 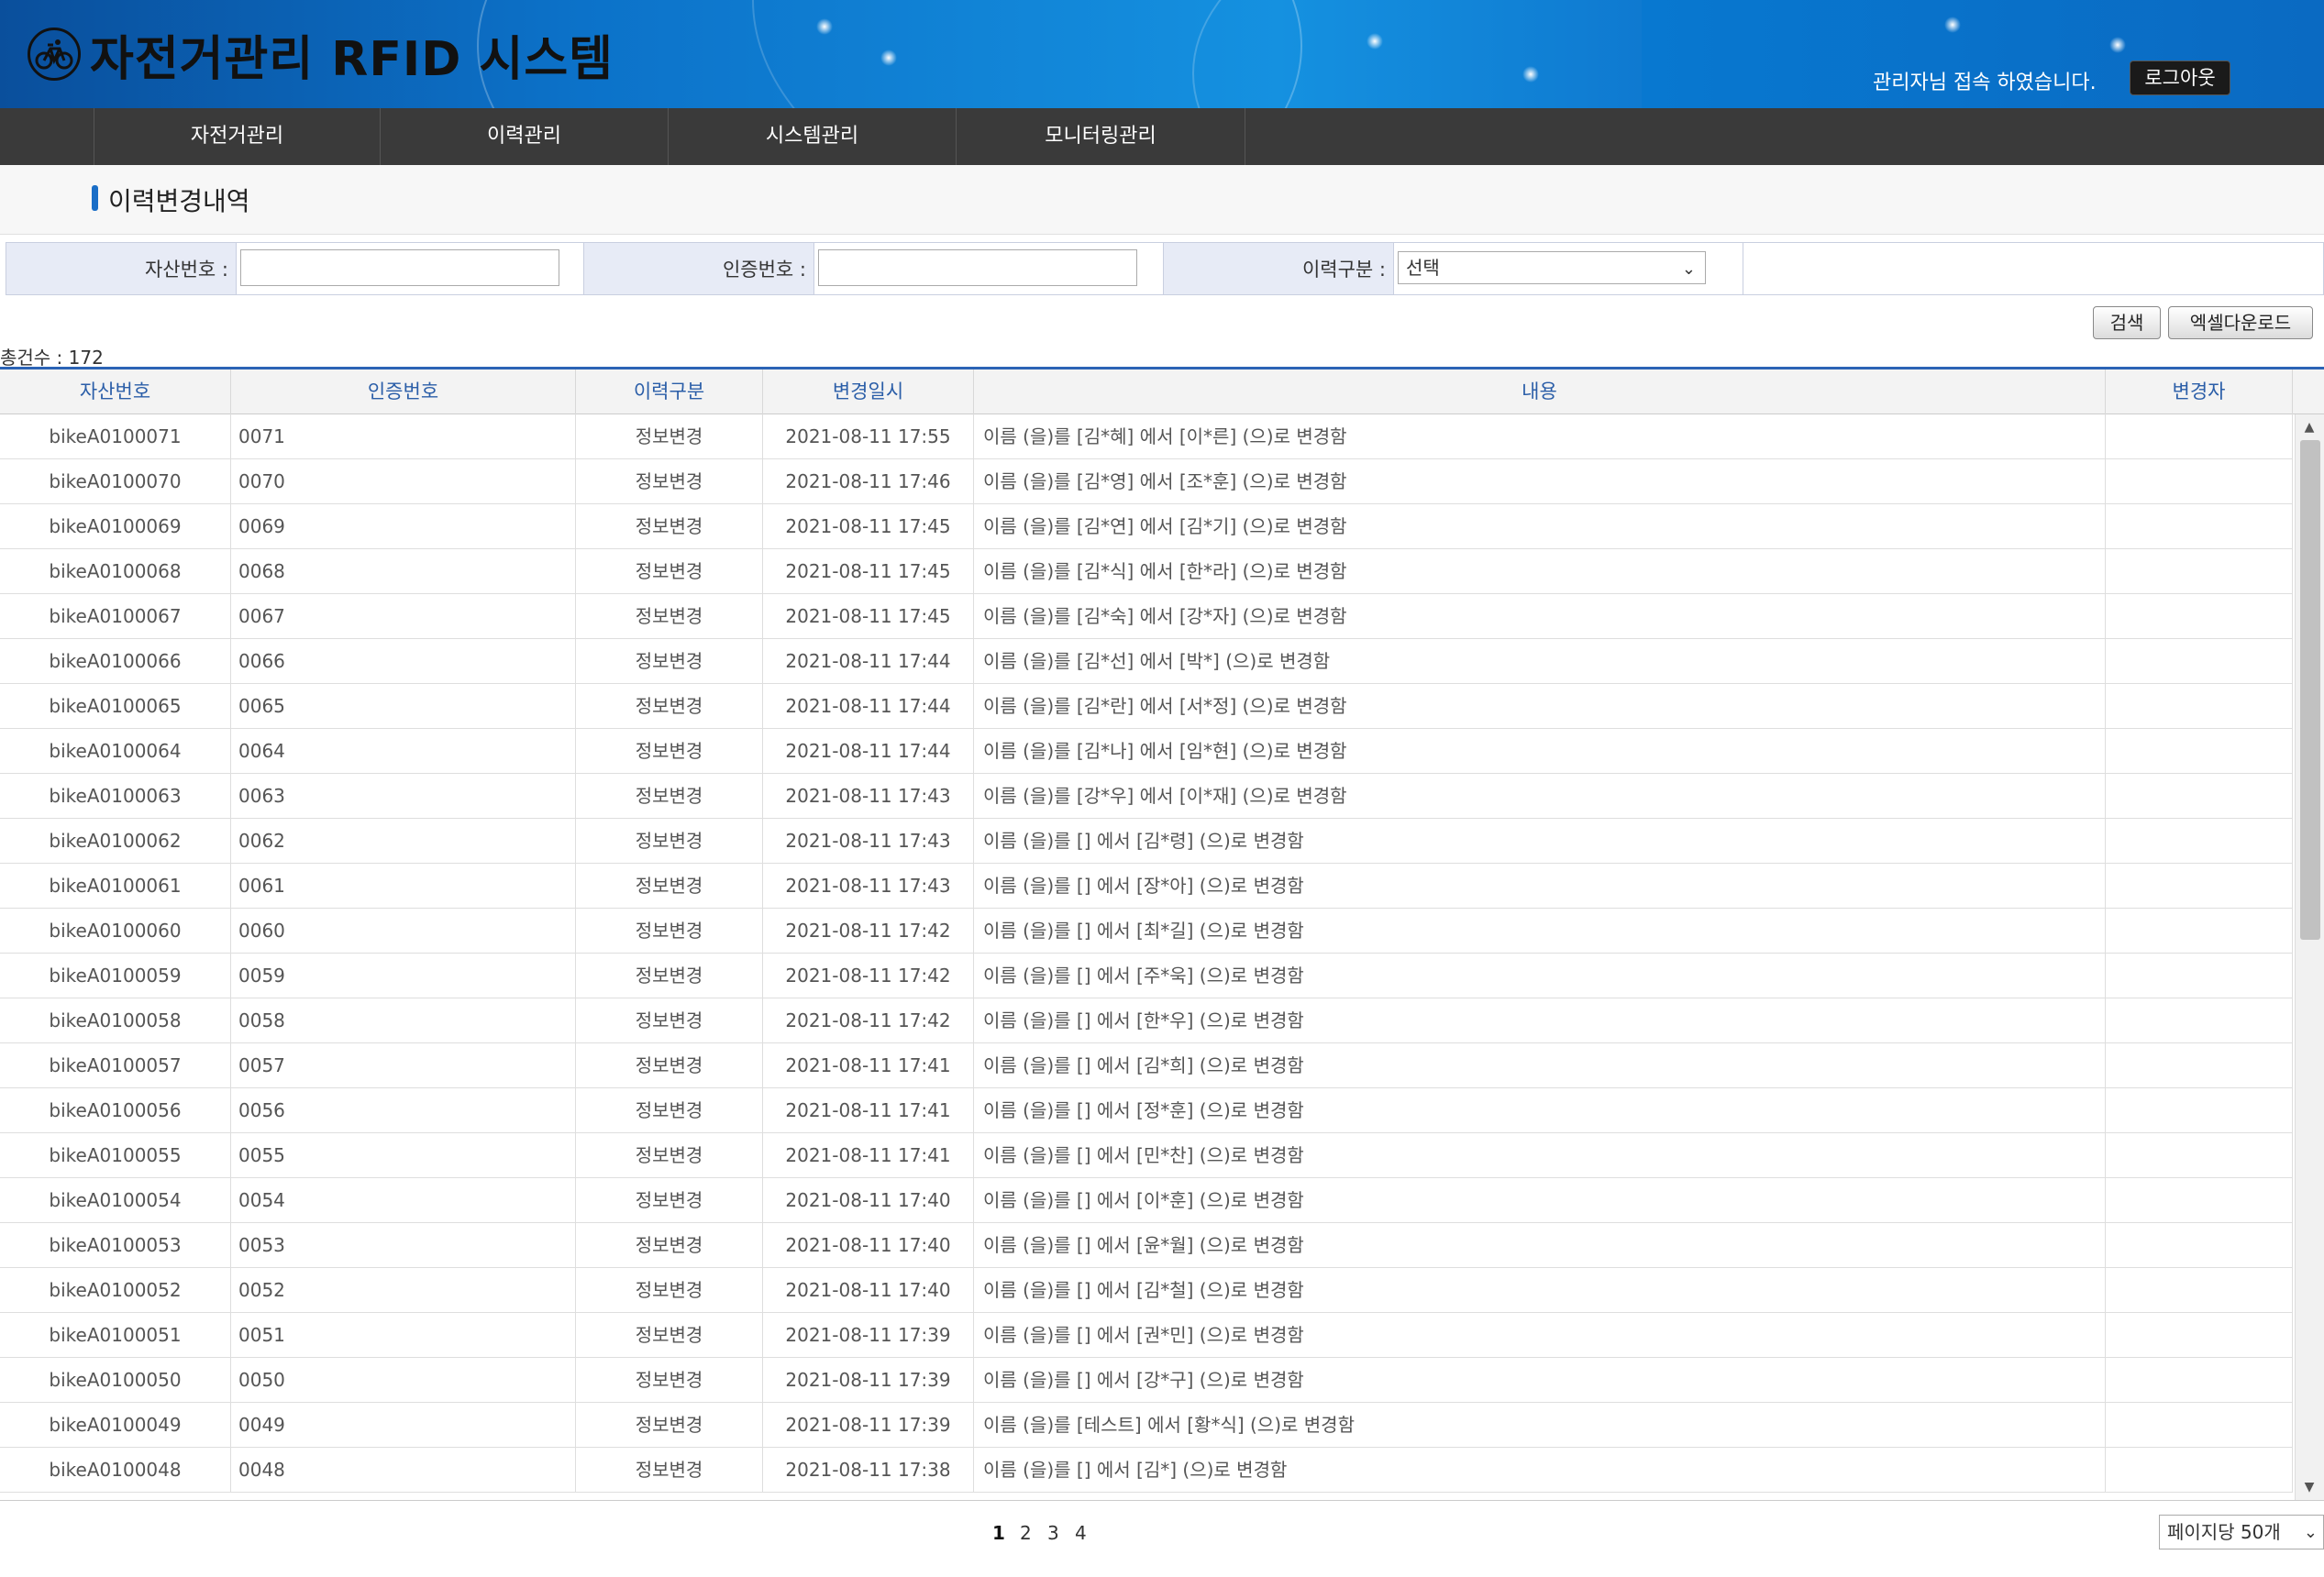 I want to click on cell-auth-number: 0064, so click(x=403, y=751).